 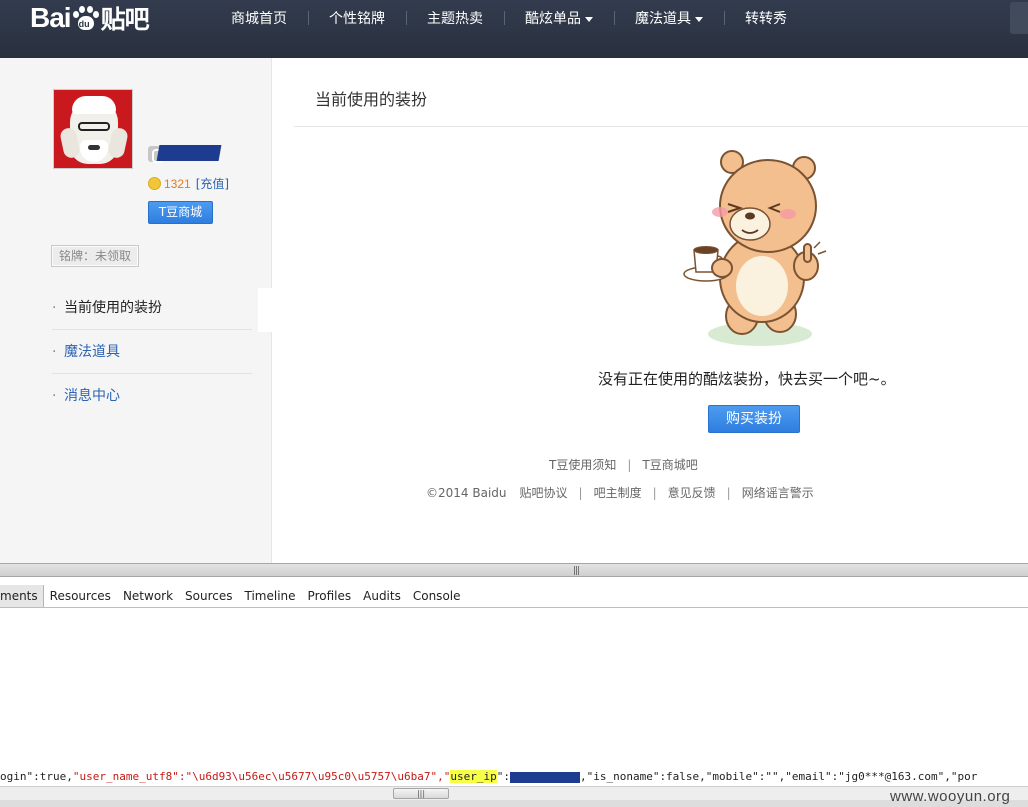 I want to click on nav-label: 魔法道具, so click(x=663, y=19).